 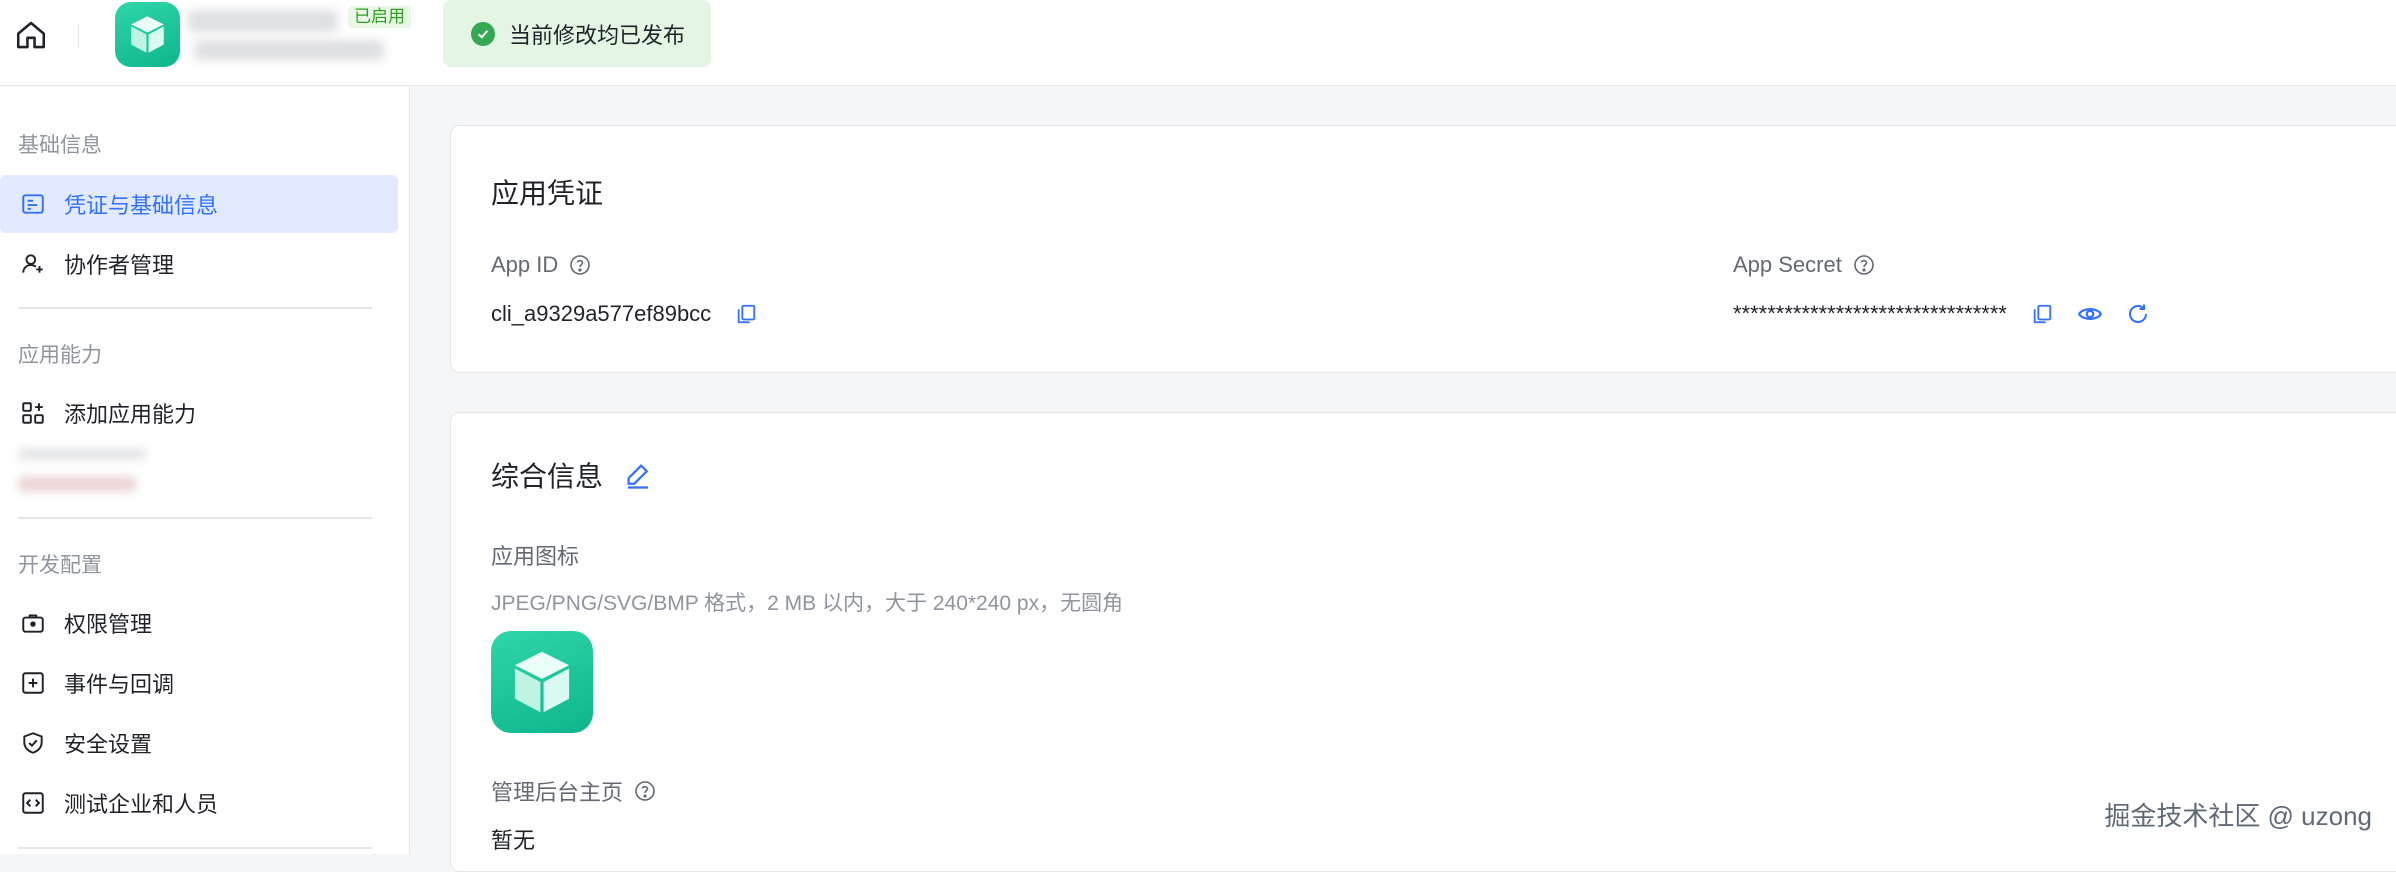 I want to click on general-info-header: 综合信息, so click(x=572, y=475).